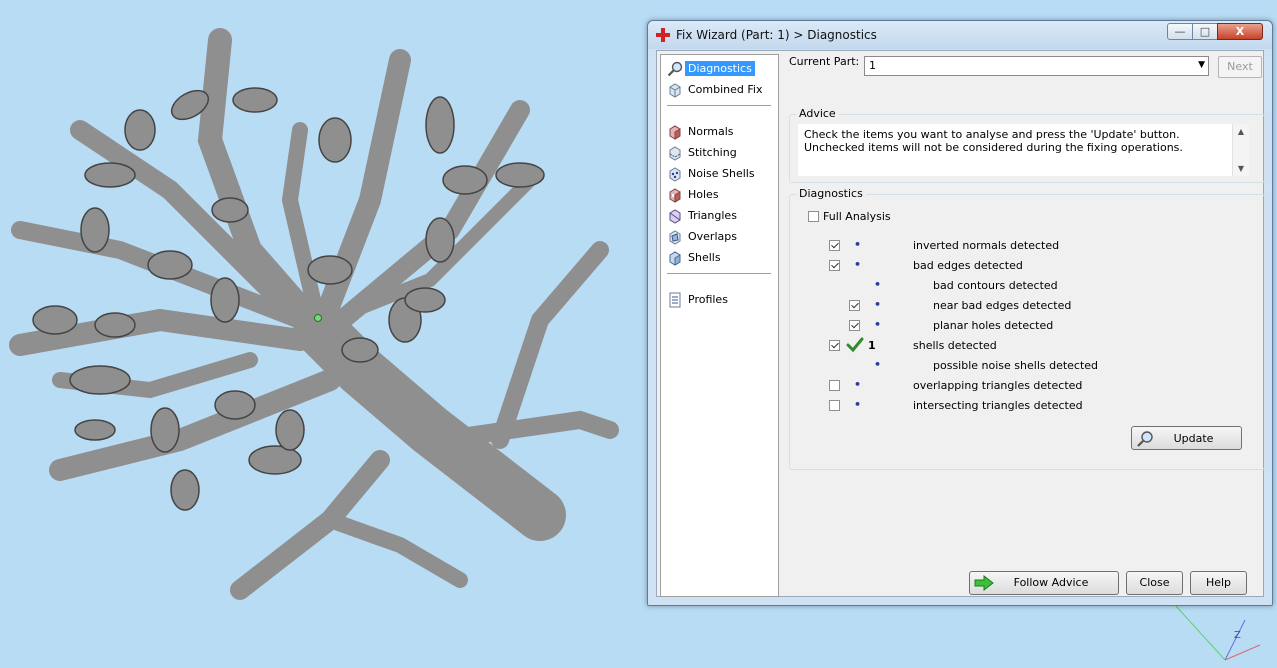 This screenshot has width=1277, height=668. Describe the element at coordinates (675, 153) in the screenshot. I see `stitching-icon` at that location.